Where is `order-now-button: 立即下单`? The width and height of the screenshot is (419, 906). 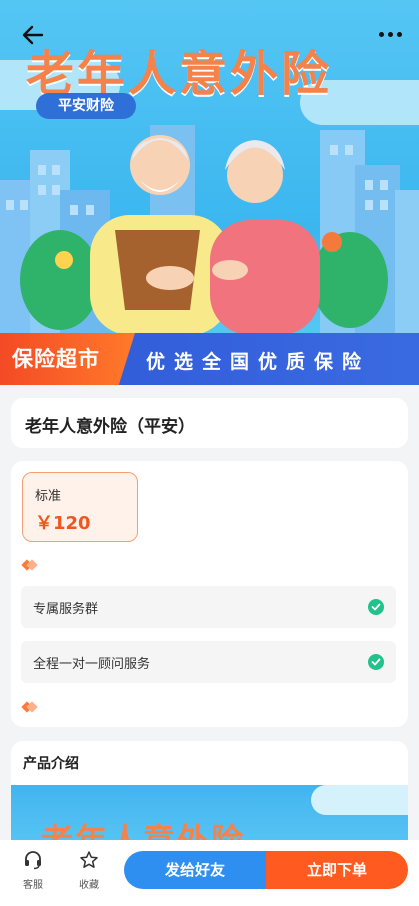 order-now-button: 立即下单 is located at coordinates (337, 870).